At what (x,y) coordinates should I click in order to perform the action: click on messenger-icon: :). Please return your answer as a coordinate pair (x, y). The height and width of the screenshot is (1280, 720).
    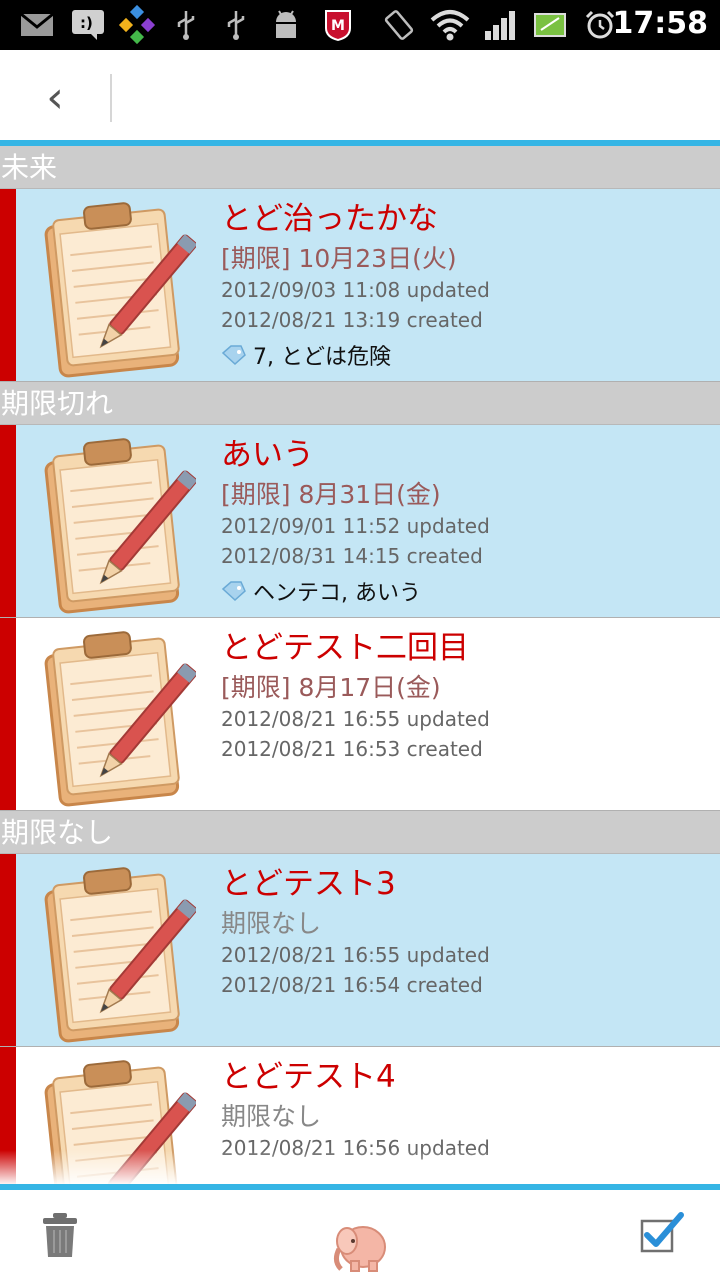
    Looking at the image, I should click on (88, 25).